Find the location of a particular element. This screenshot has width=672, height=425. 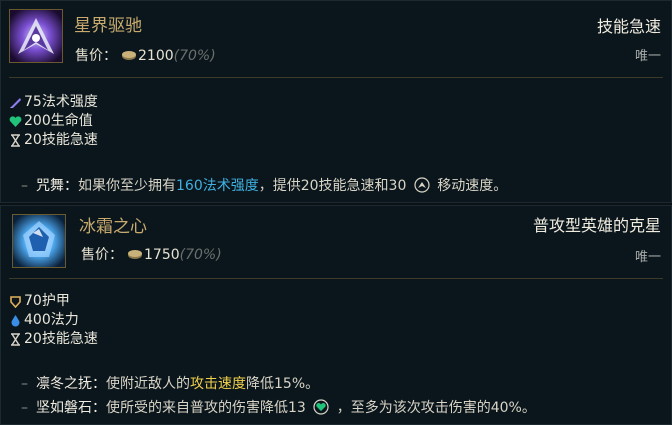

stat-health: 200生命值 is located at coordinates (53, 121).